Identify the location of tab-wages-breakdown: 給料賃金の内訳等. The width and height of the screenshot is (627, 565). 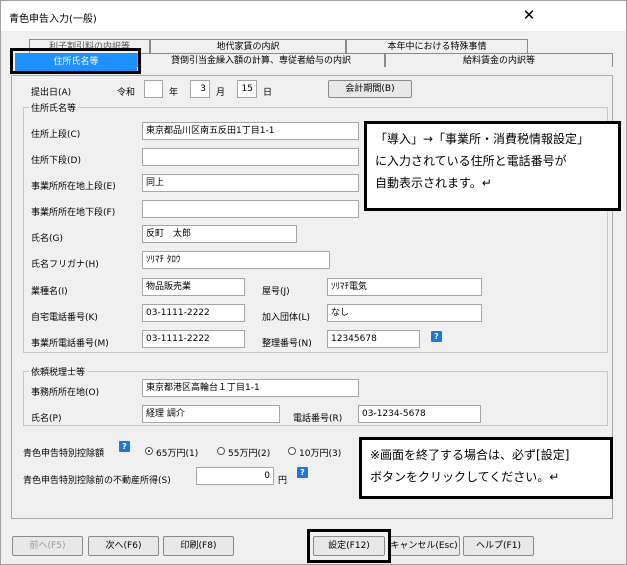
(499, 60).